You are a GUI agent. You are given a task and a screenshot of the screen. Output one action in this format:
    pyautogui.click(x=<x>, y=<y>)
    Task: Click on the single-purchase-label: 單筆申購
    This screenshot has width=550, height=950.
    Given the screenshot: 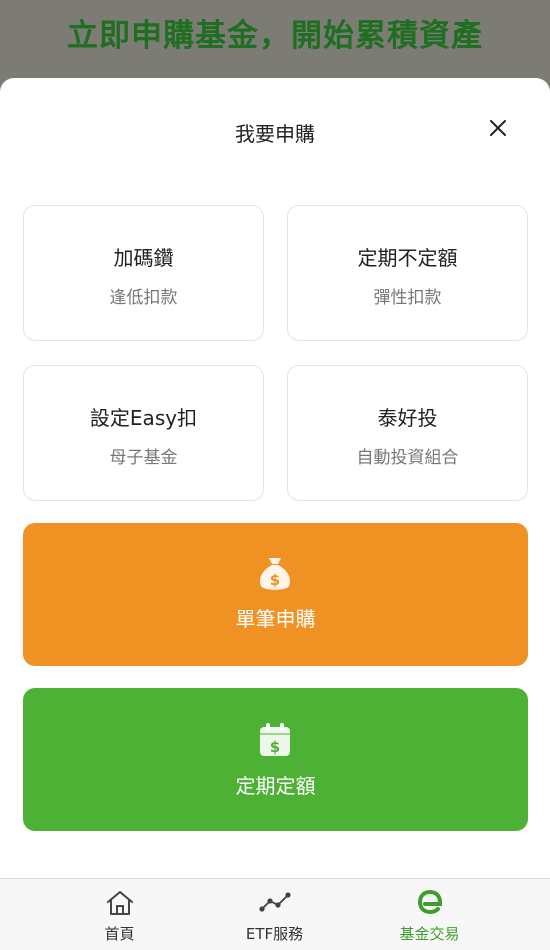 What is the action you would take?
    pyautogui.click(x=275, y=619)
    